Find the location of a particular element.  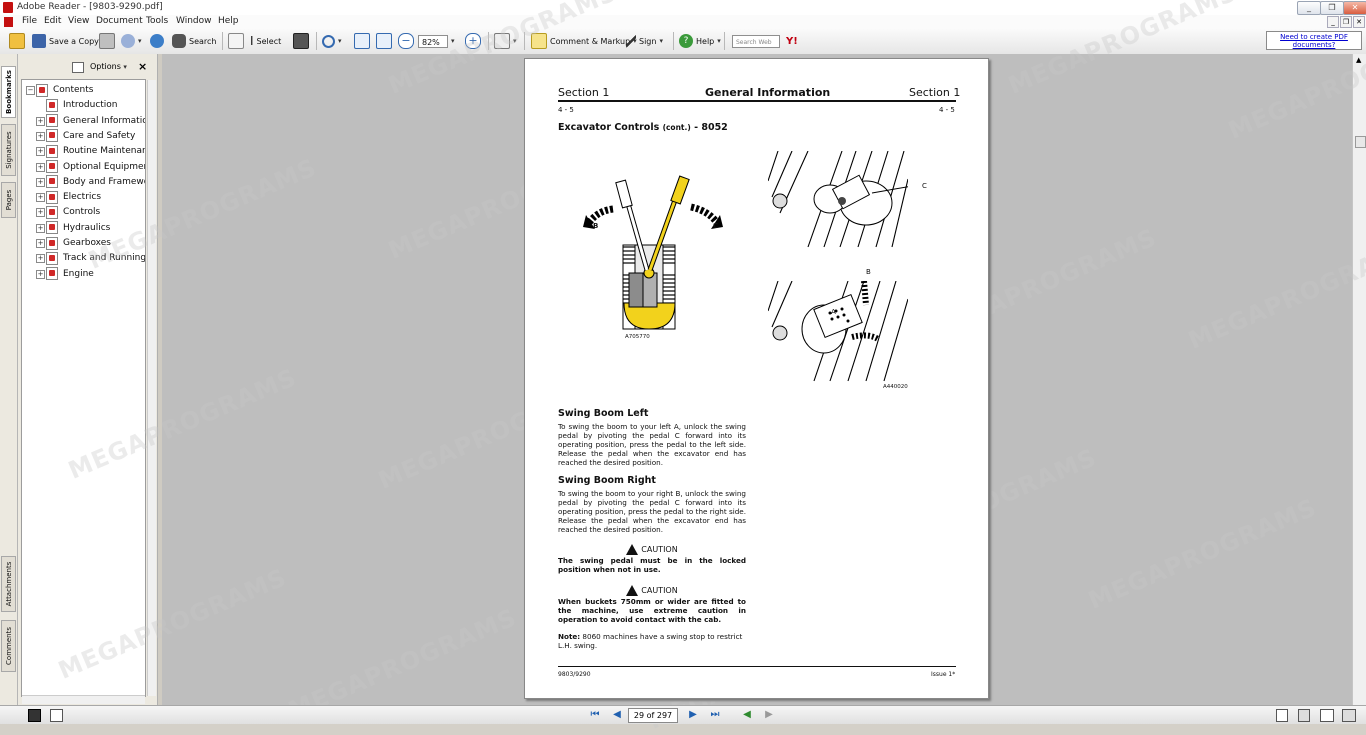

status-bar: ⏮ ◀ 29 of 297 ▶ ⏭ ◀ ▶ is located at coordinates (683, 714).